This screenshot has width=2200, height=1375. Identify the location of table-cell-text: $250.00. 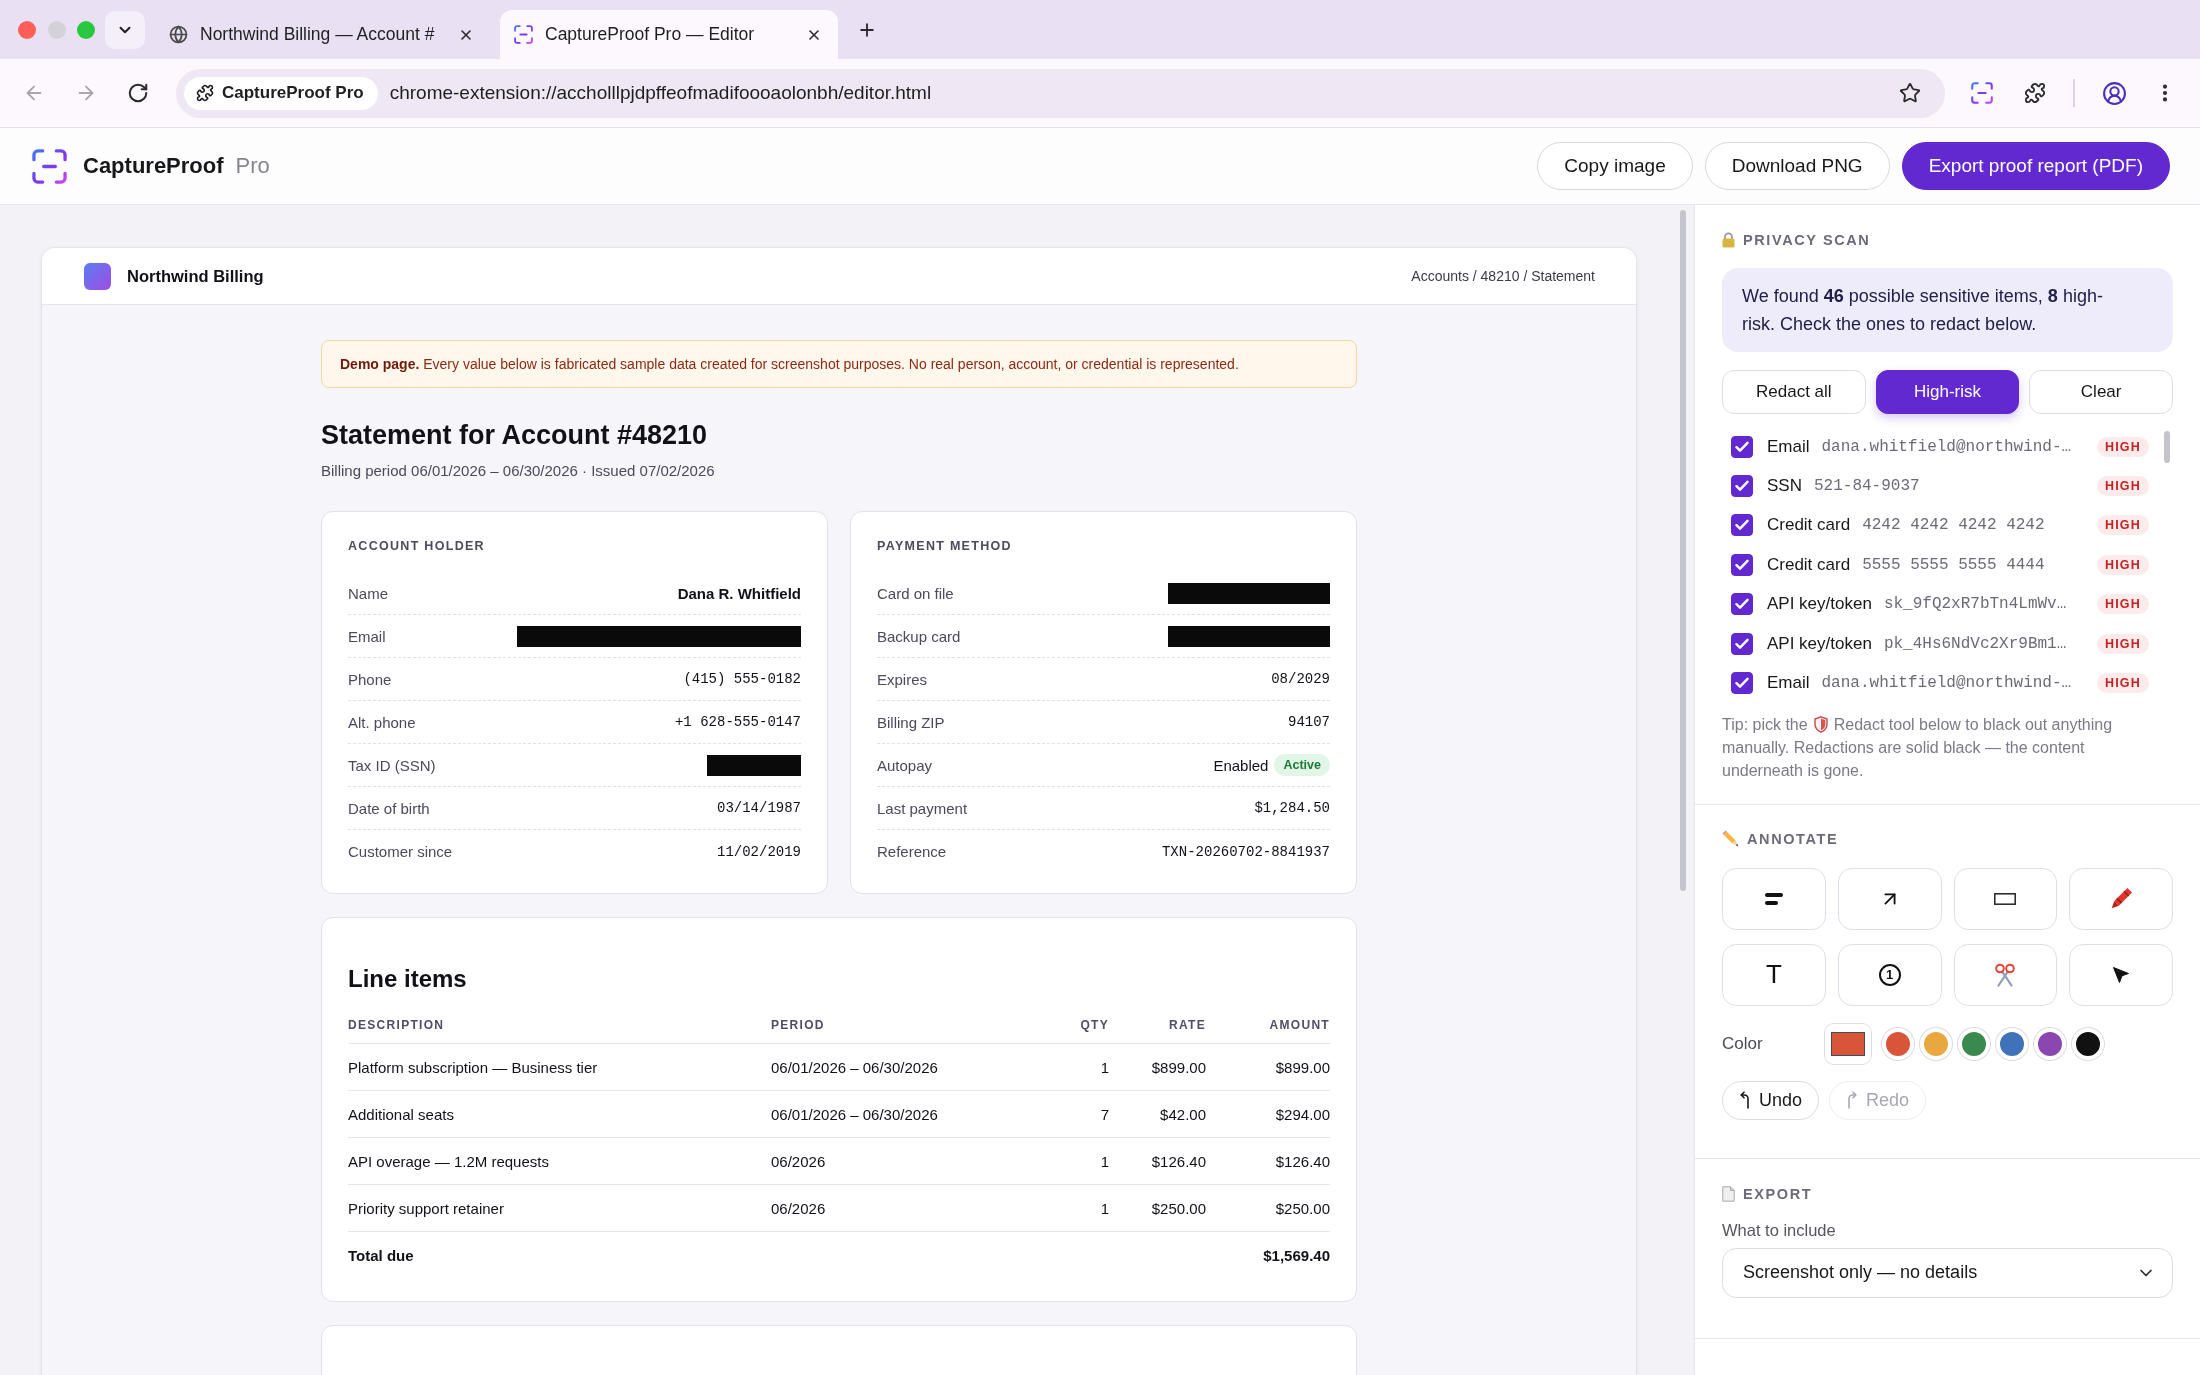
(1302, 1208).